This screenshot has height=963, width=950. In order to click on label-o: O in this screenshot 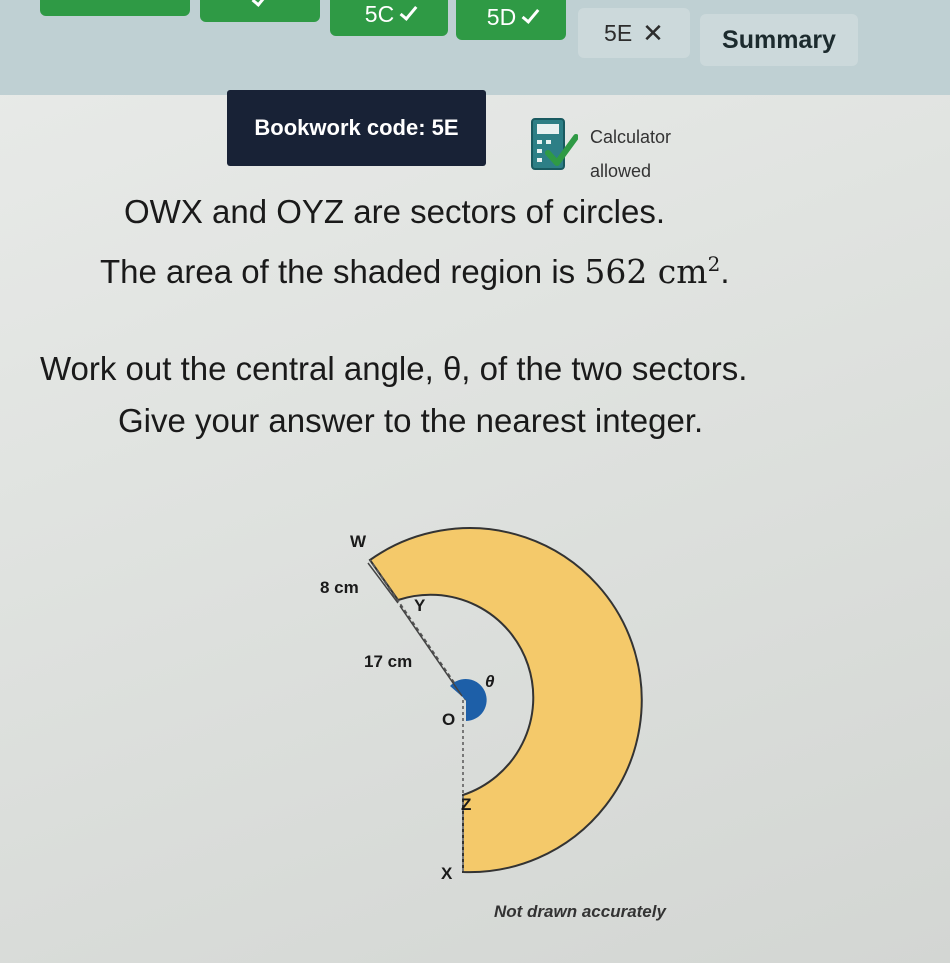, I will do `click(448, 720)`.